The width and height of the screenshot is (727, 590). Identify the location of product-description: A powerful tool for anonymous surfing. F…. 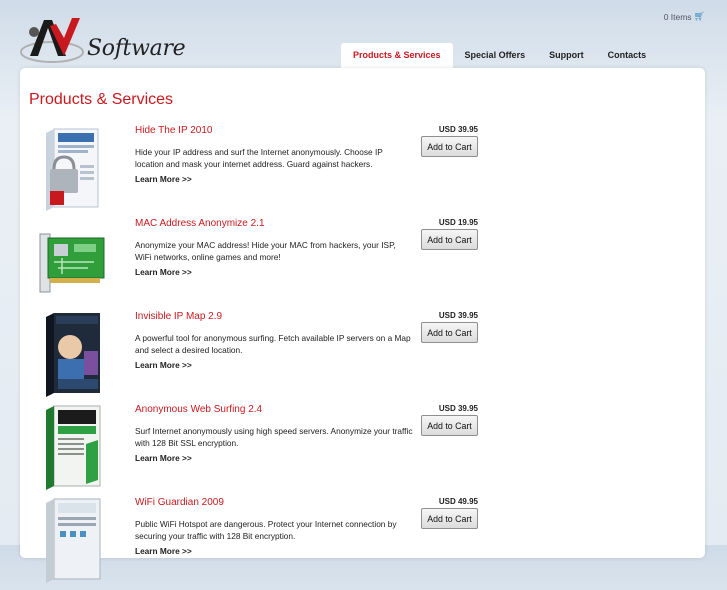
(273, 344).